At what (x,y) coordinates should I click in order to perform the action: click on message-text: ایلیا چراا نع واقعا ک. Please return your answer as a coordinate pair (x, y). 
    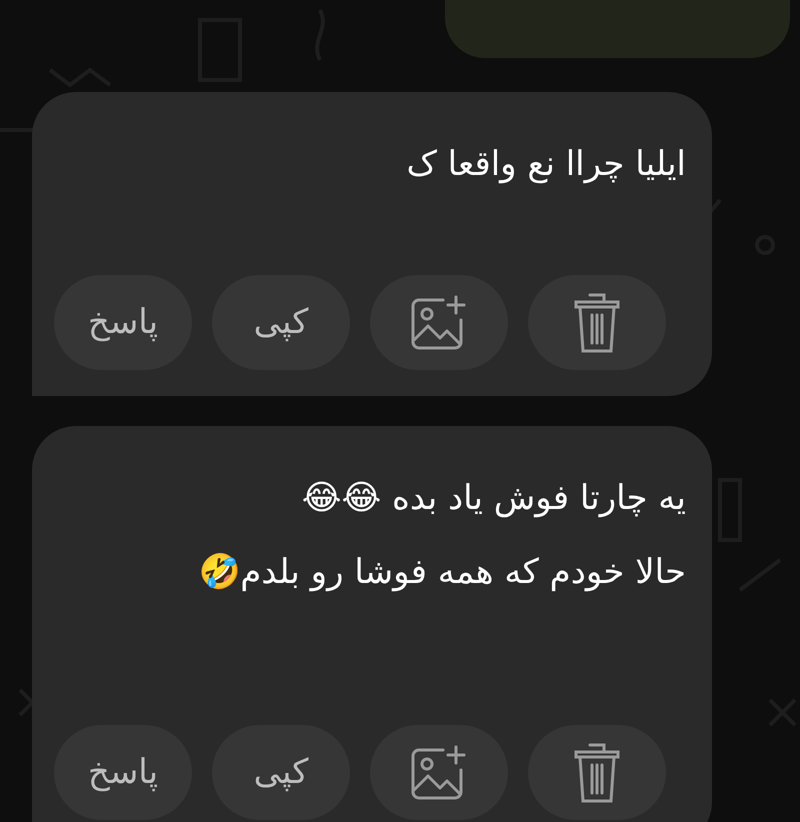
    Looking at the image, I should click on (546, 164).